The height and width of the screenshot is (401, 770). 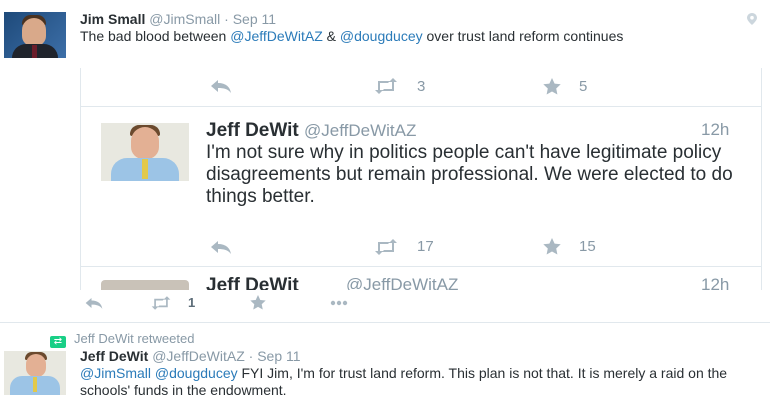 What do you see at coordinates (276, 36) in the screenshot?
I see `mention-link: @JeffDeWitAZ` at bounding box center [276, 36].